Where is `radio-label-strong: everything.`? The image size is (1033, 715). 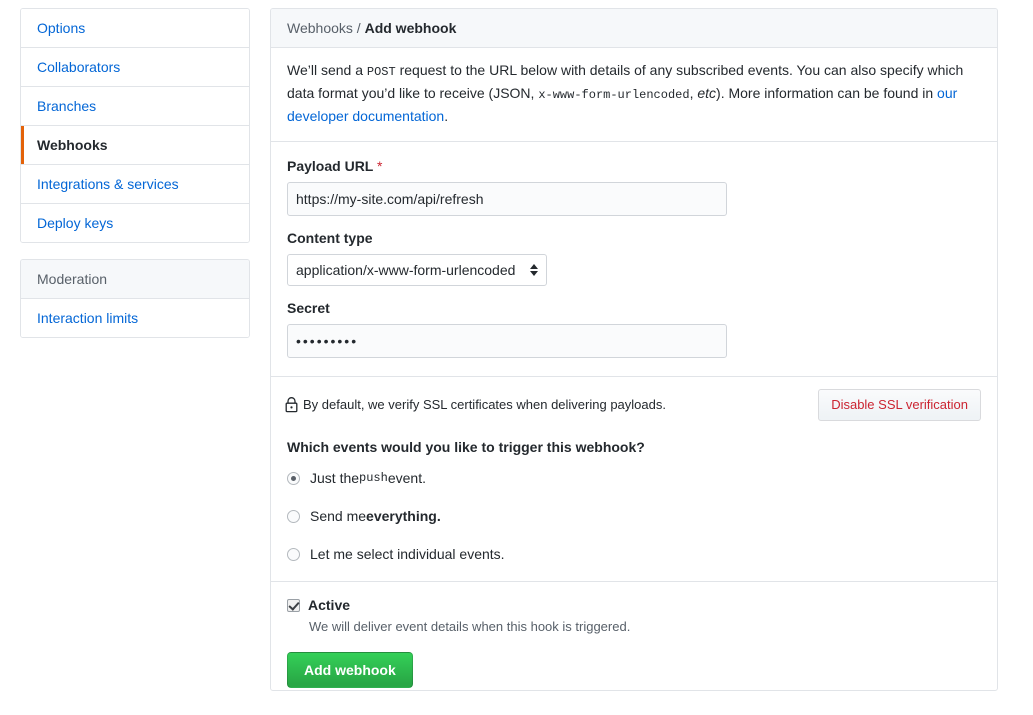 radio-label-strong: everything. is located at coordinates (403, 516).